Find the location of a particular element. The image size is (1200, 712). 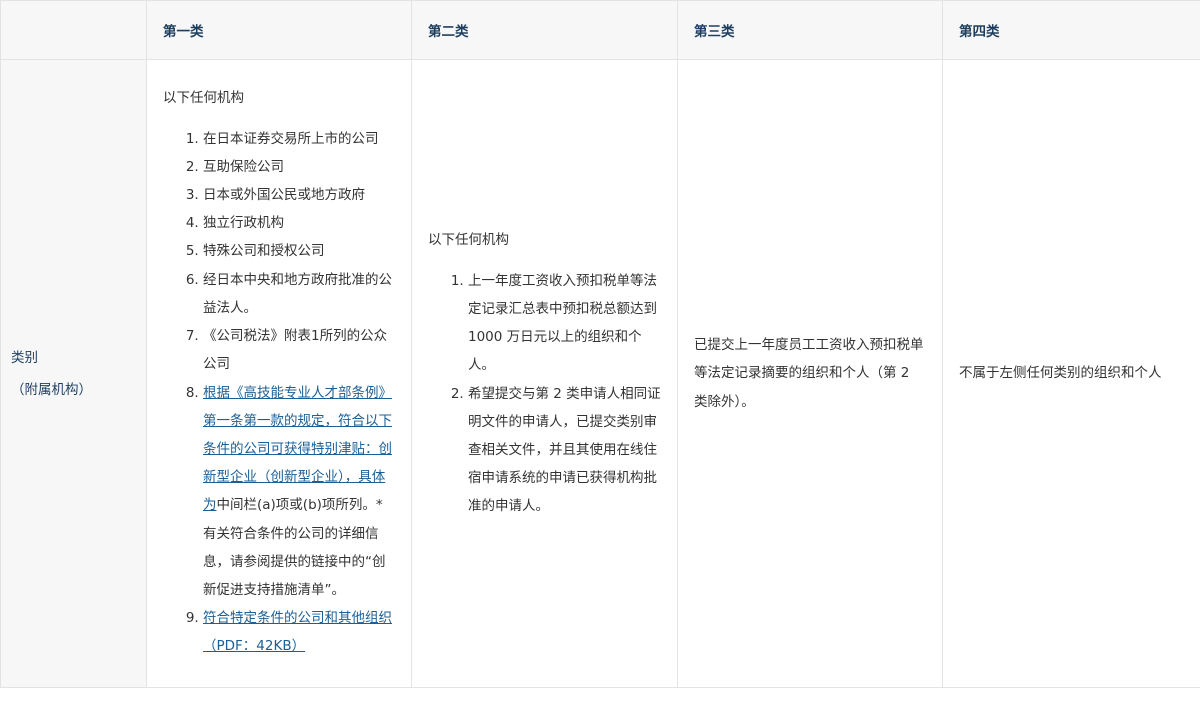

header-category-2: 第二类 is located at coordinates (544, 30).